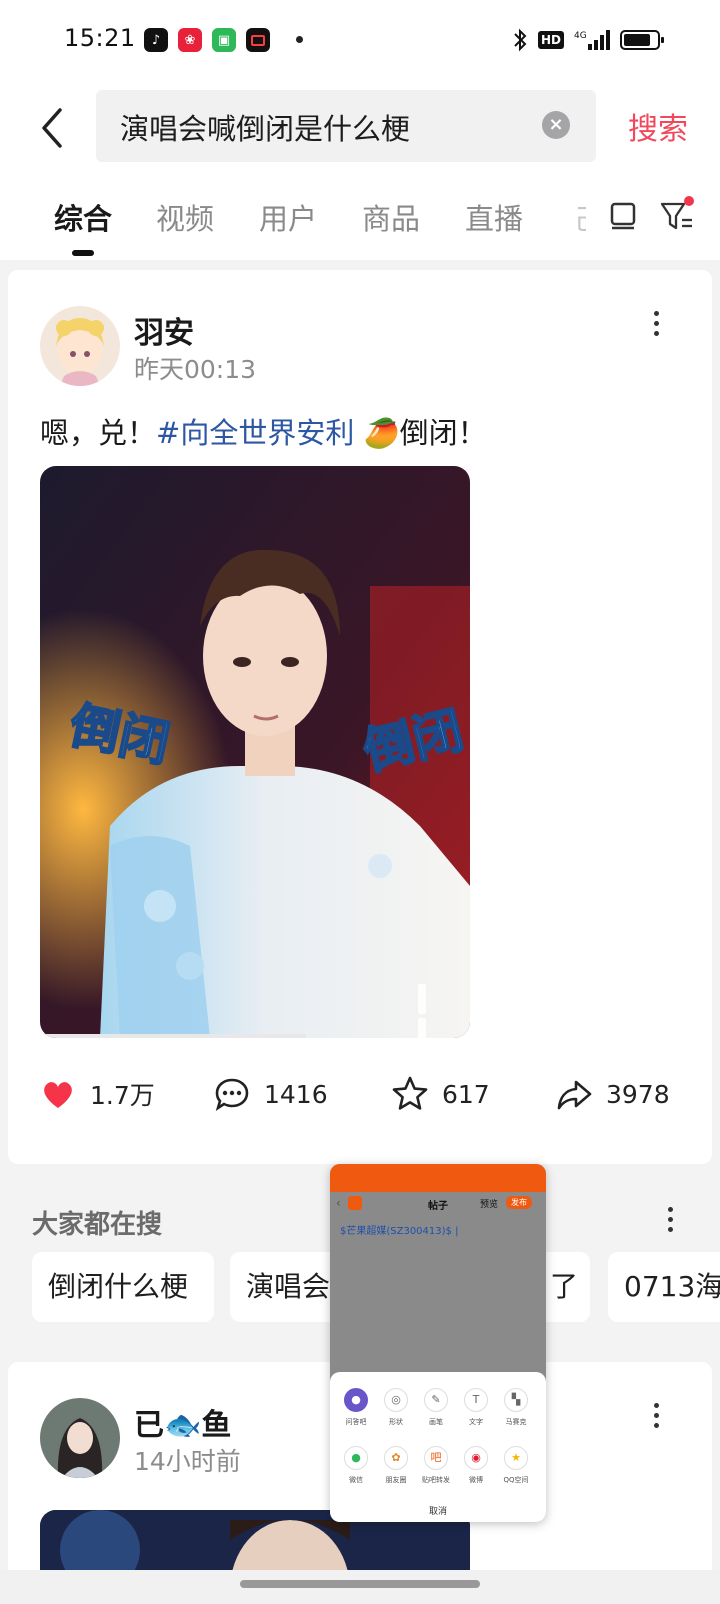 This screenshot has height=1604, width=720. What do you see at coordinates (122, 1095) in the screenshot?
I see `like-count: 1.7万` at bounding box center [122, 1095].